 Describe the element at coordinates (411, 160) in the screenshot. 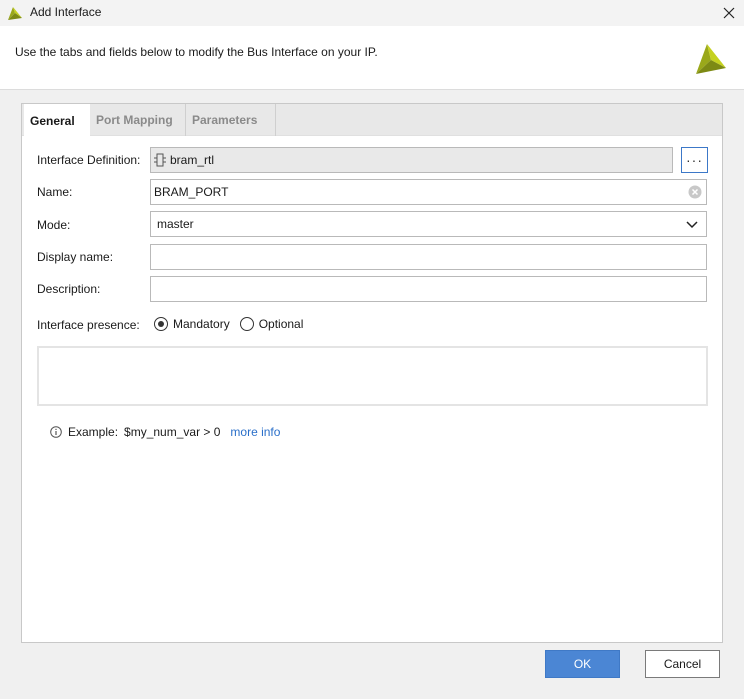

I see `interface-definition-field: bram_rtl` at that location.